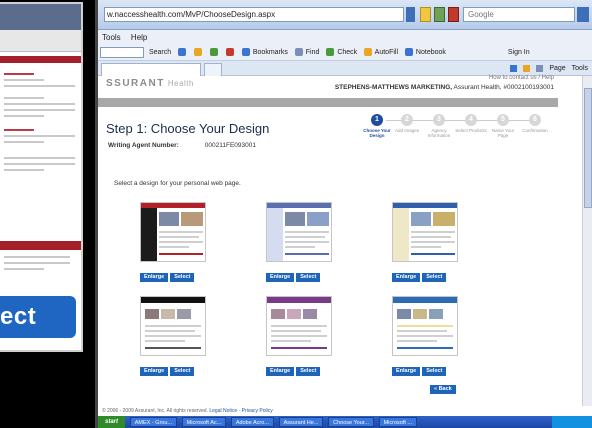  What do you see at coordinates (580, 68) in the screenshot?
I see `tools-menu: Tools` at bounding box center [580, 68].